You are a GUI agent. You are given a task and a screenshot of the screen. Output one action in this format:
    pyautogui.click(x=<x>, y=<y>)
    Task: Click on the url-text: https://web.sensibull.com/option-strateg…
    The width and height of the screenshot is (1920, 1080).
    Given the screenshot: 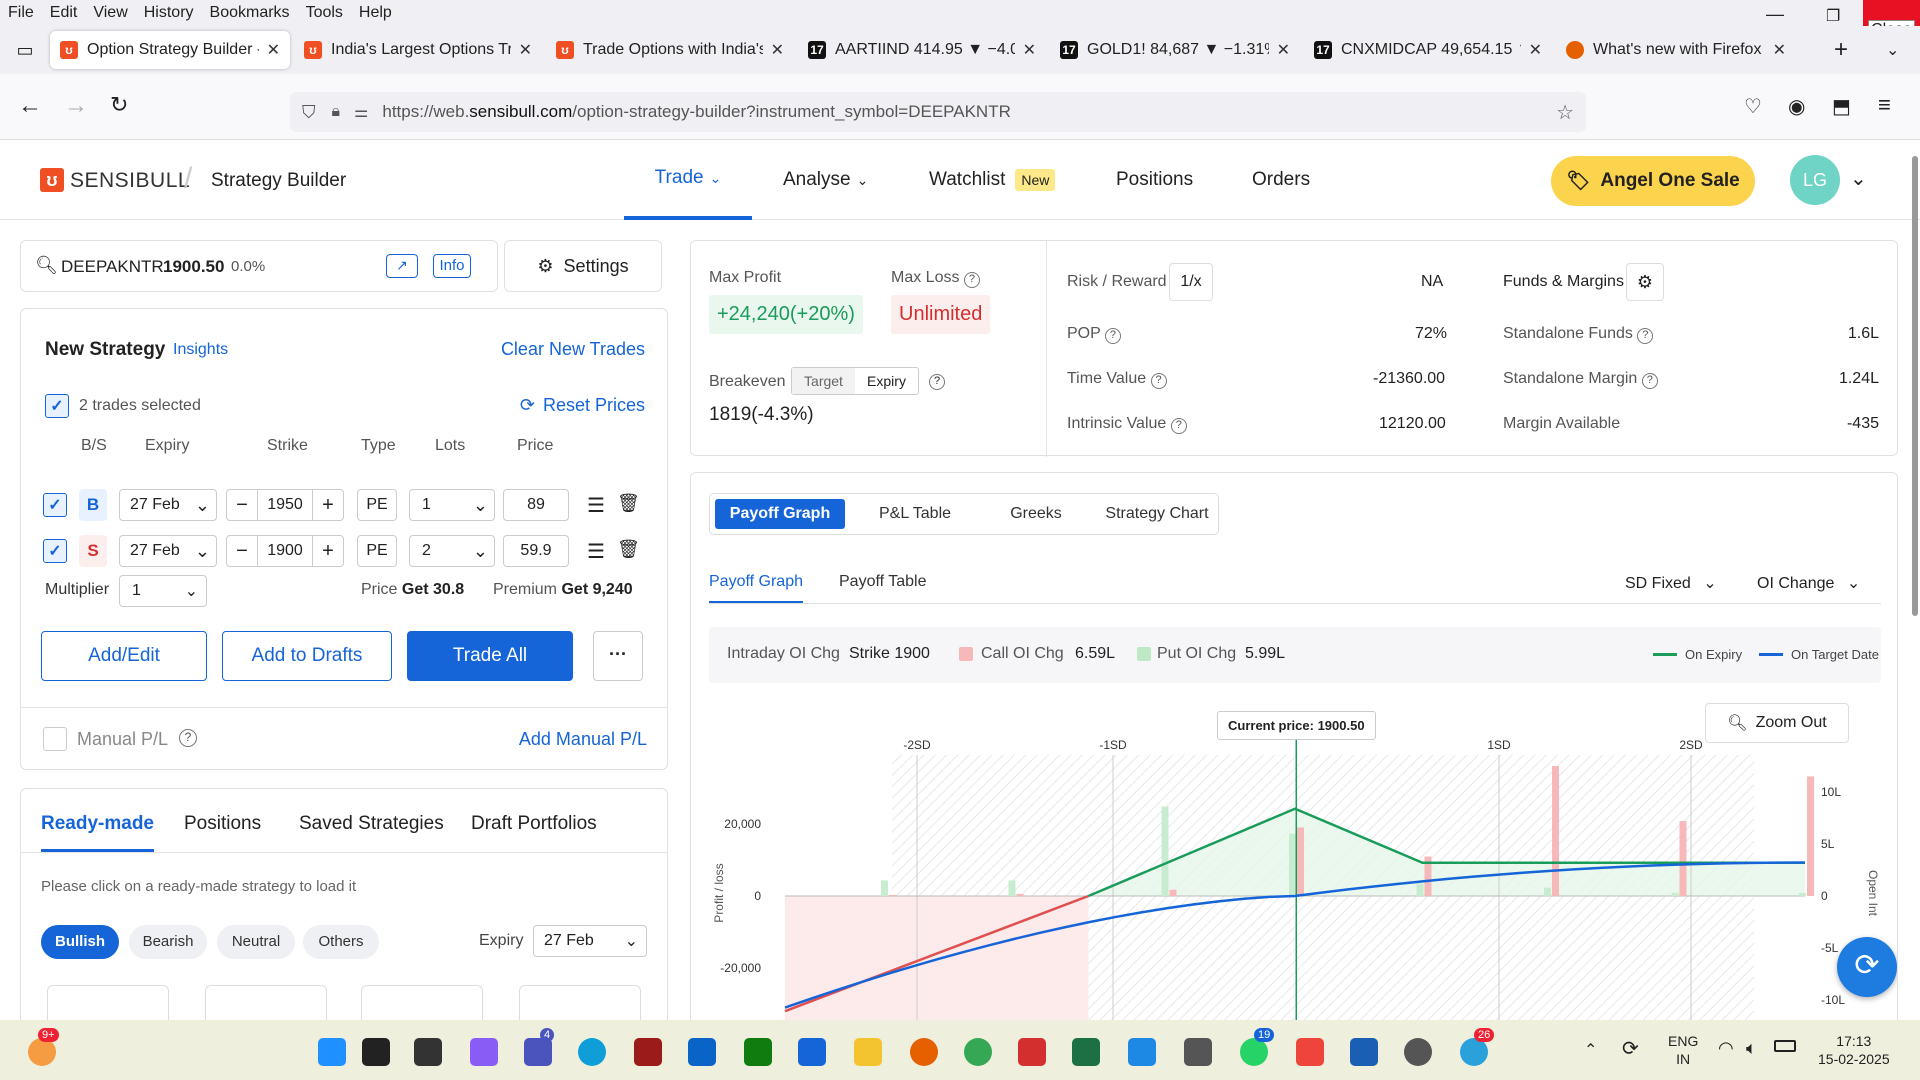 What is the action you would take?
    pyautogui.click(x=696, y=112)
    